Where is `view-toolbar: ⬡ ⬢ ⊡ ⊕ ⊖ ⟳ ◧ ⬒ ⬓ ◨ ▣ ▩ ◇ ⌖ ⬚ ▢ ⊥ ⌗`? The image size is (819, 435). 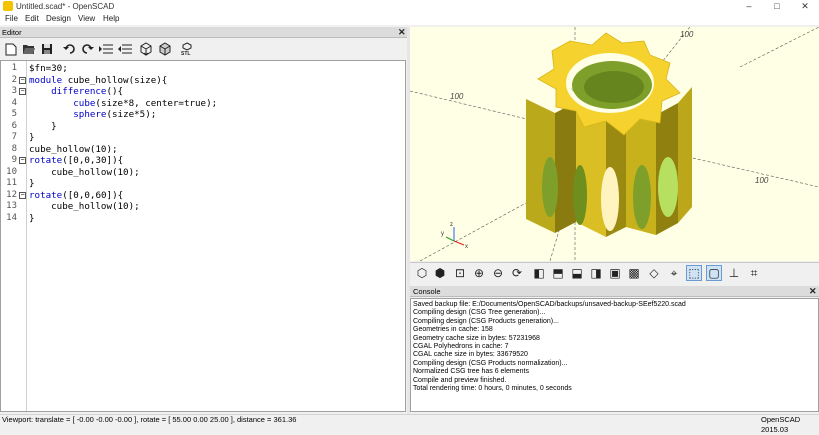
view-toolbar: ⬡ ⬢ ⊡ ⊕ ⊖ ⟳ ◧ ⬒ ⬓ ◨ ▣ ▩ ◇ ⌖ ⬚ ▢ ⊥ ⌗ is located at coordinates (614, 272).